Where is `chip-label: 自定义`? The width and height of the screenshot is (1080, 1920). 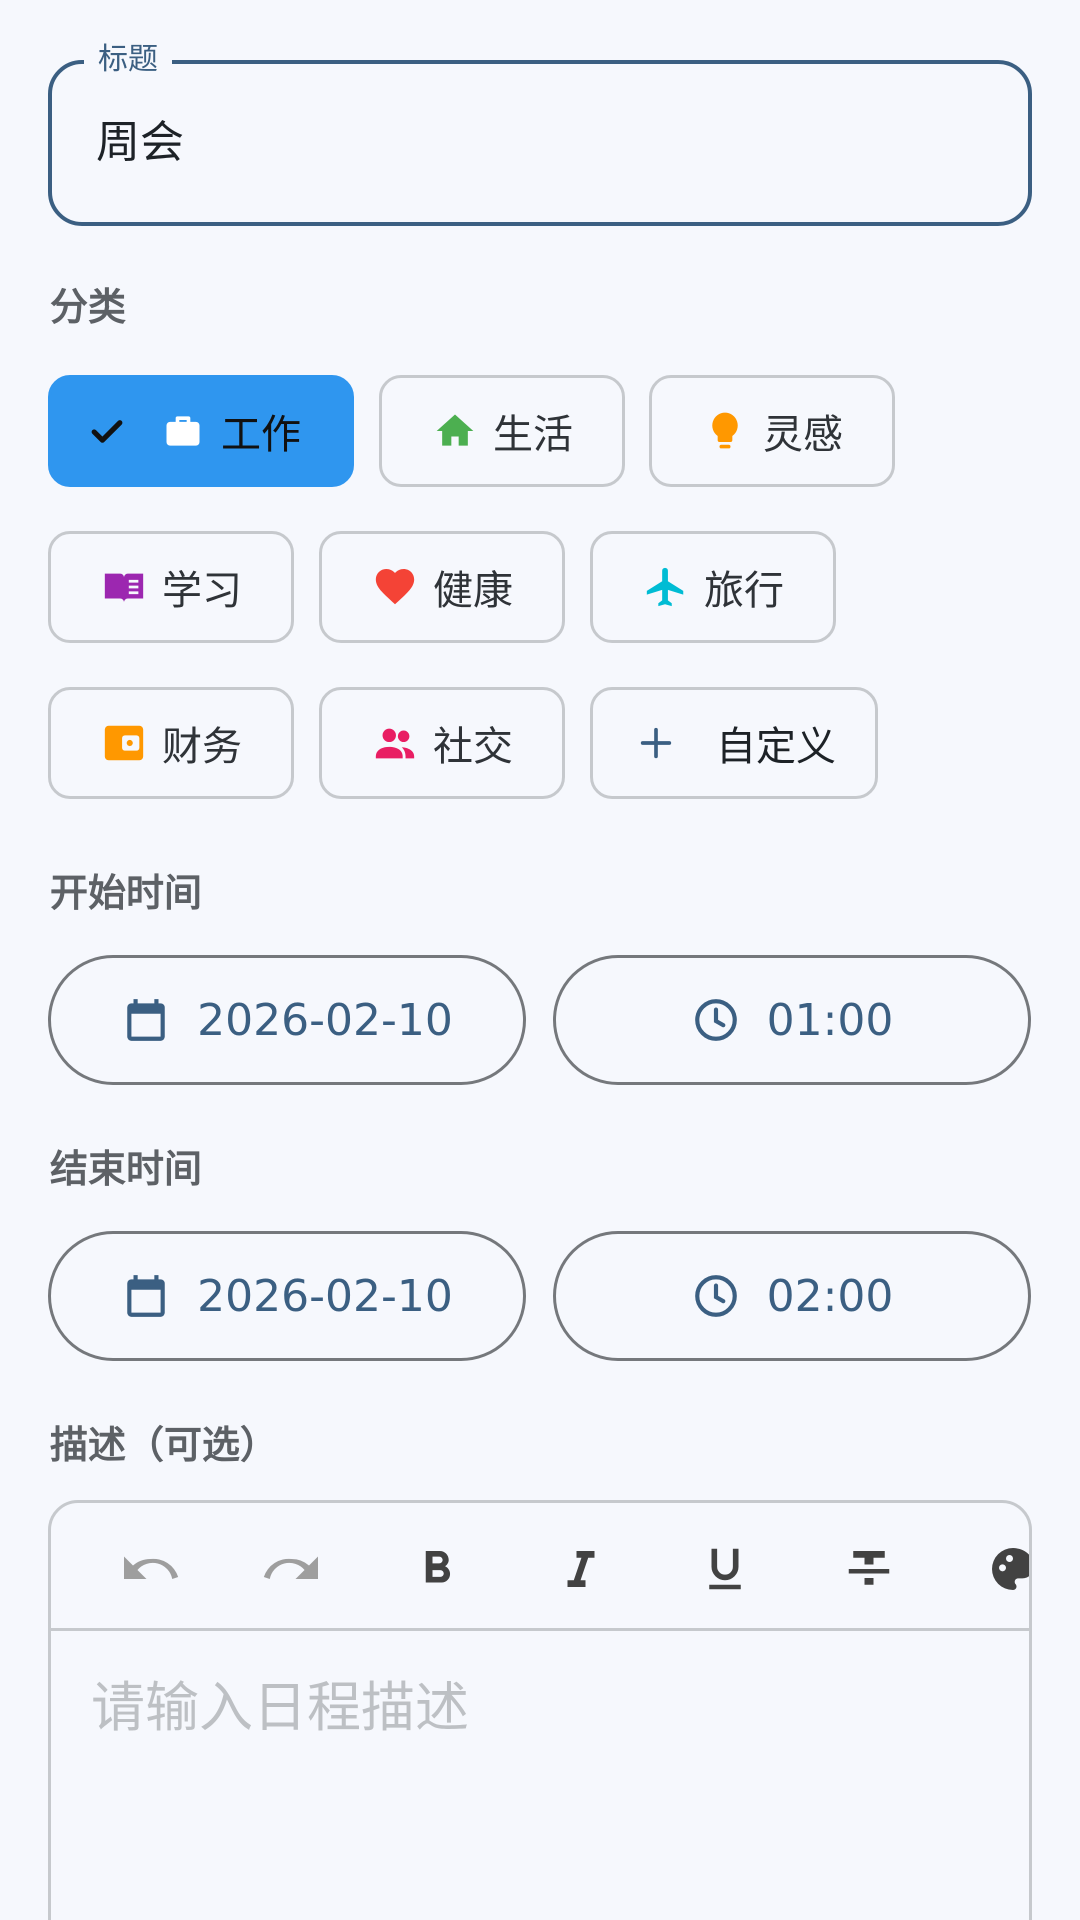
chip-label: 自定义 is located at coordinates (776, 747).